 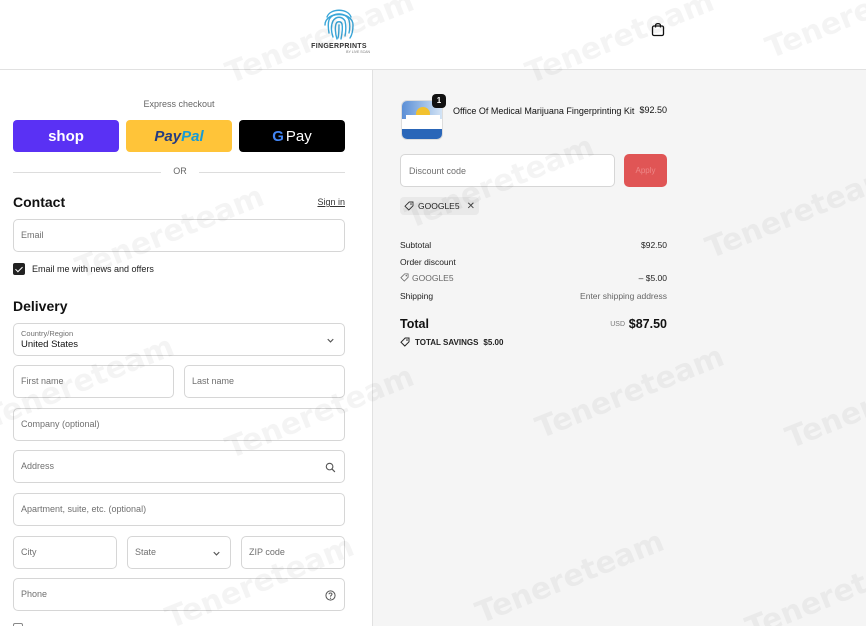 What do you see at coordinates (417, 296) in the screenshot?
I see `shipping-label: Shipping` at bounding box center [417, 296].